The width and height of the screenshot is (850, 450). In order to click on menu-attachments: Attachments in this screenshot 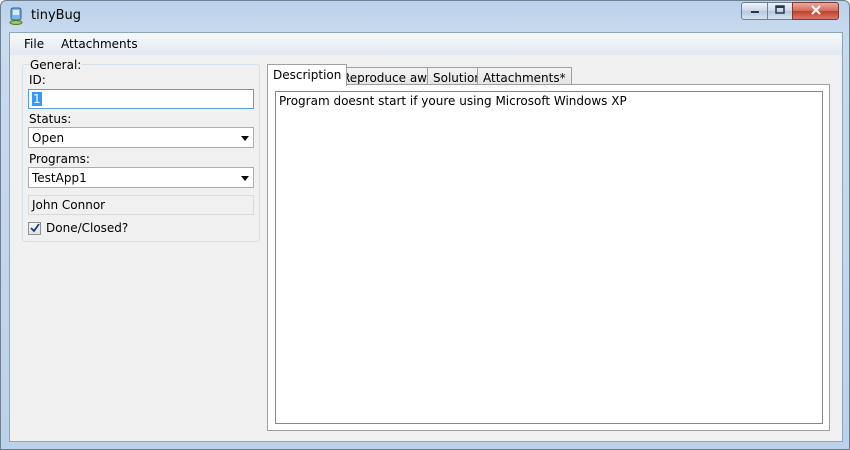, I will do `click(99, 44)`.